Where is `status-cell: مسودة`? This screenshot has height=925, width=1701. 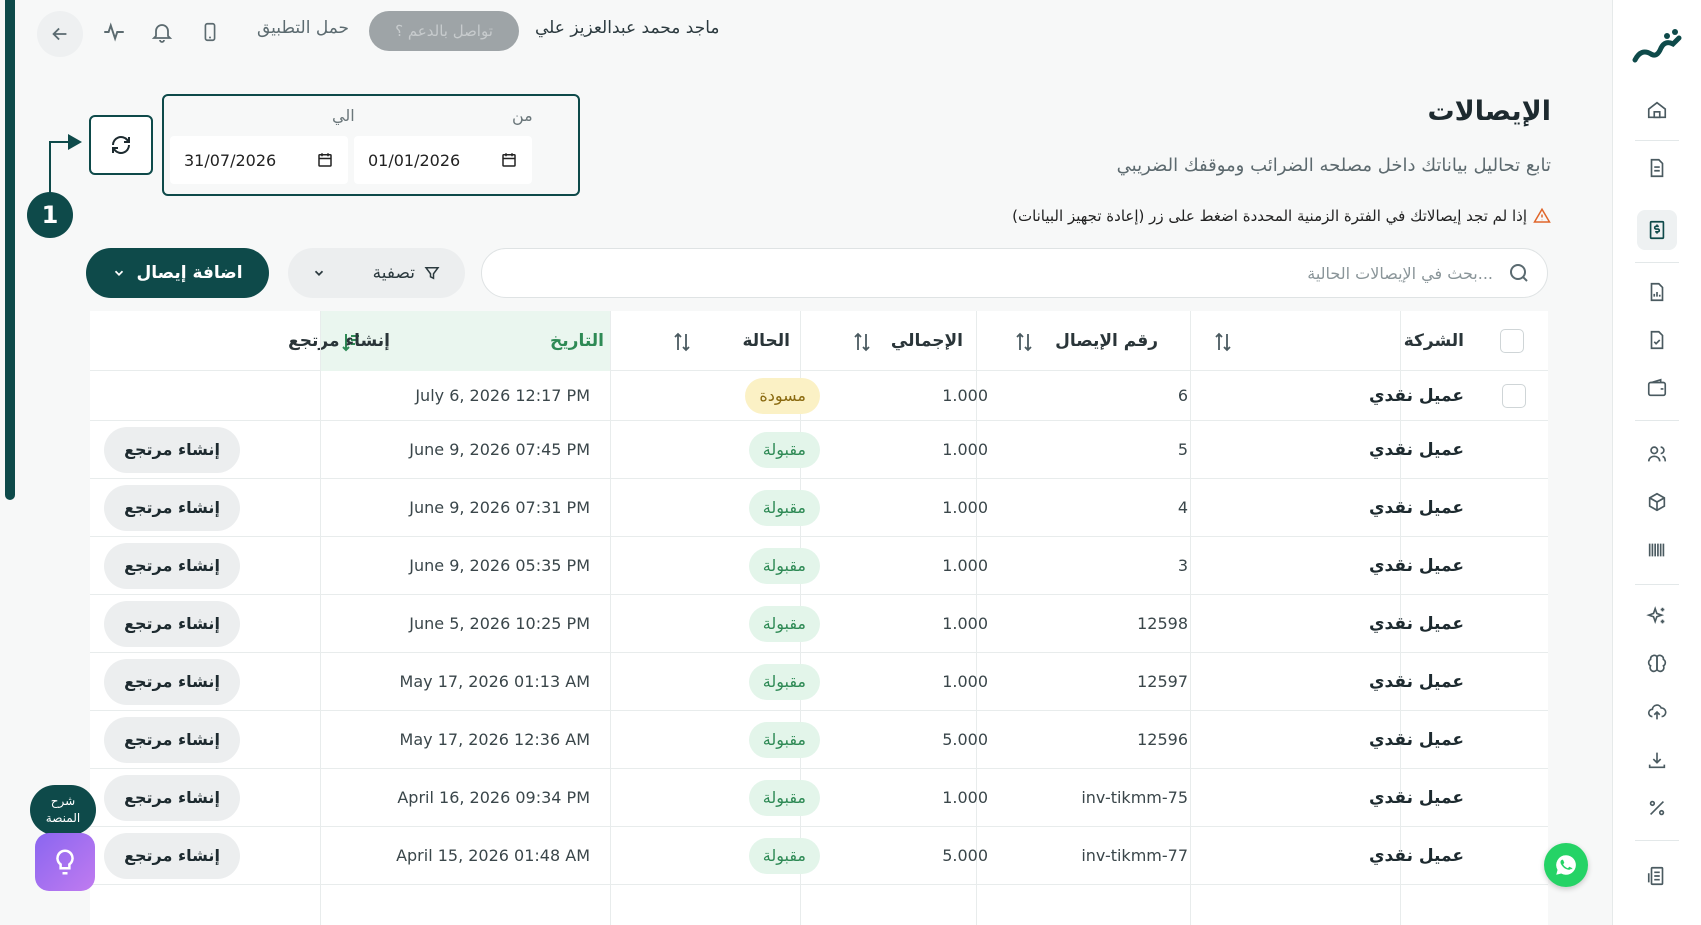
status-cell: مسودة is located at coordinates (782, 395).